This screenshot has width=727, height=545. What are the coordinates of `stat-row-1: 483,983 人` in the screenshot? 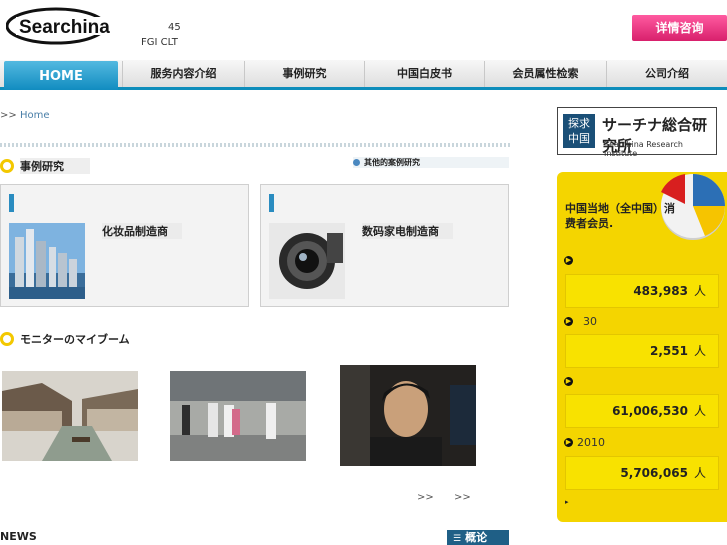 It's located at (642, 291).